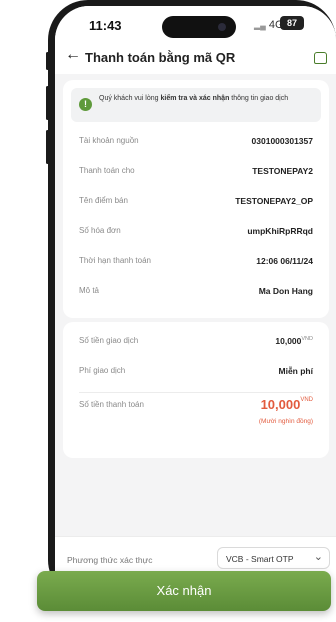 This screenshot has height=622, width=336. Describe the element at coordinates (294, 341) in the screenshot. I see `amount-value: 10,000VND` at that location.